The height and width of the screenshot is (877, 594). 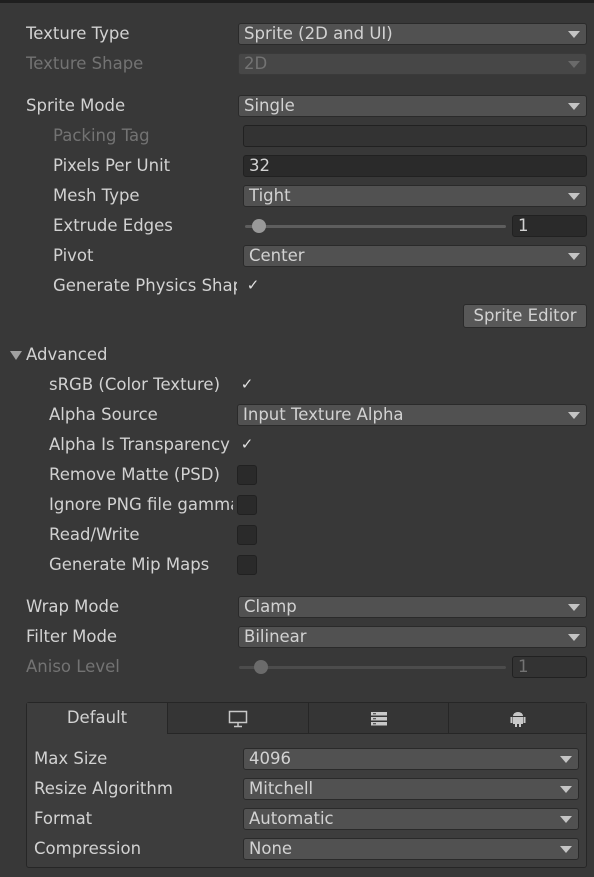 I want to click on sprite-editor-button: Sprite Editor, so click(x=525, y=316).